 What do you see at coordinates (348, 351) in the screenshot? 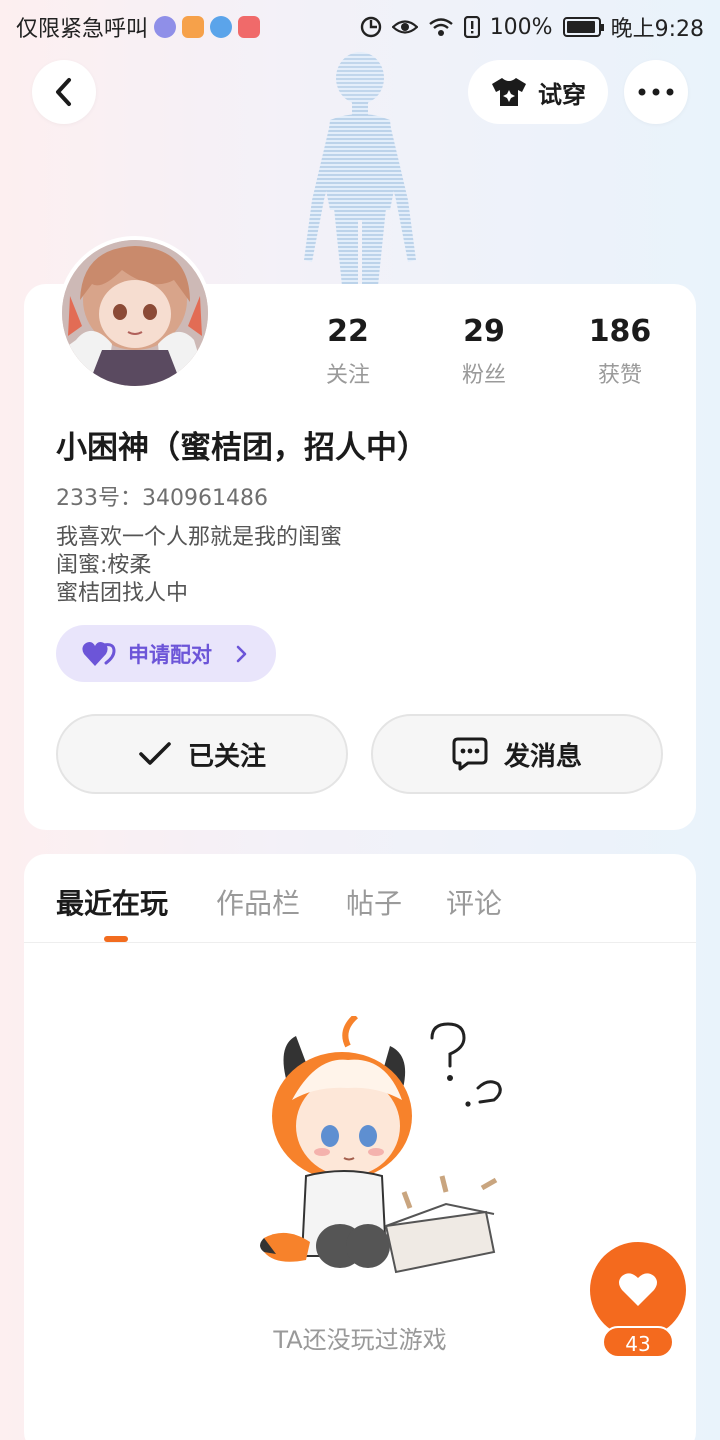
I see `stat-following: 22 关注` at bounding box center [348, 351].